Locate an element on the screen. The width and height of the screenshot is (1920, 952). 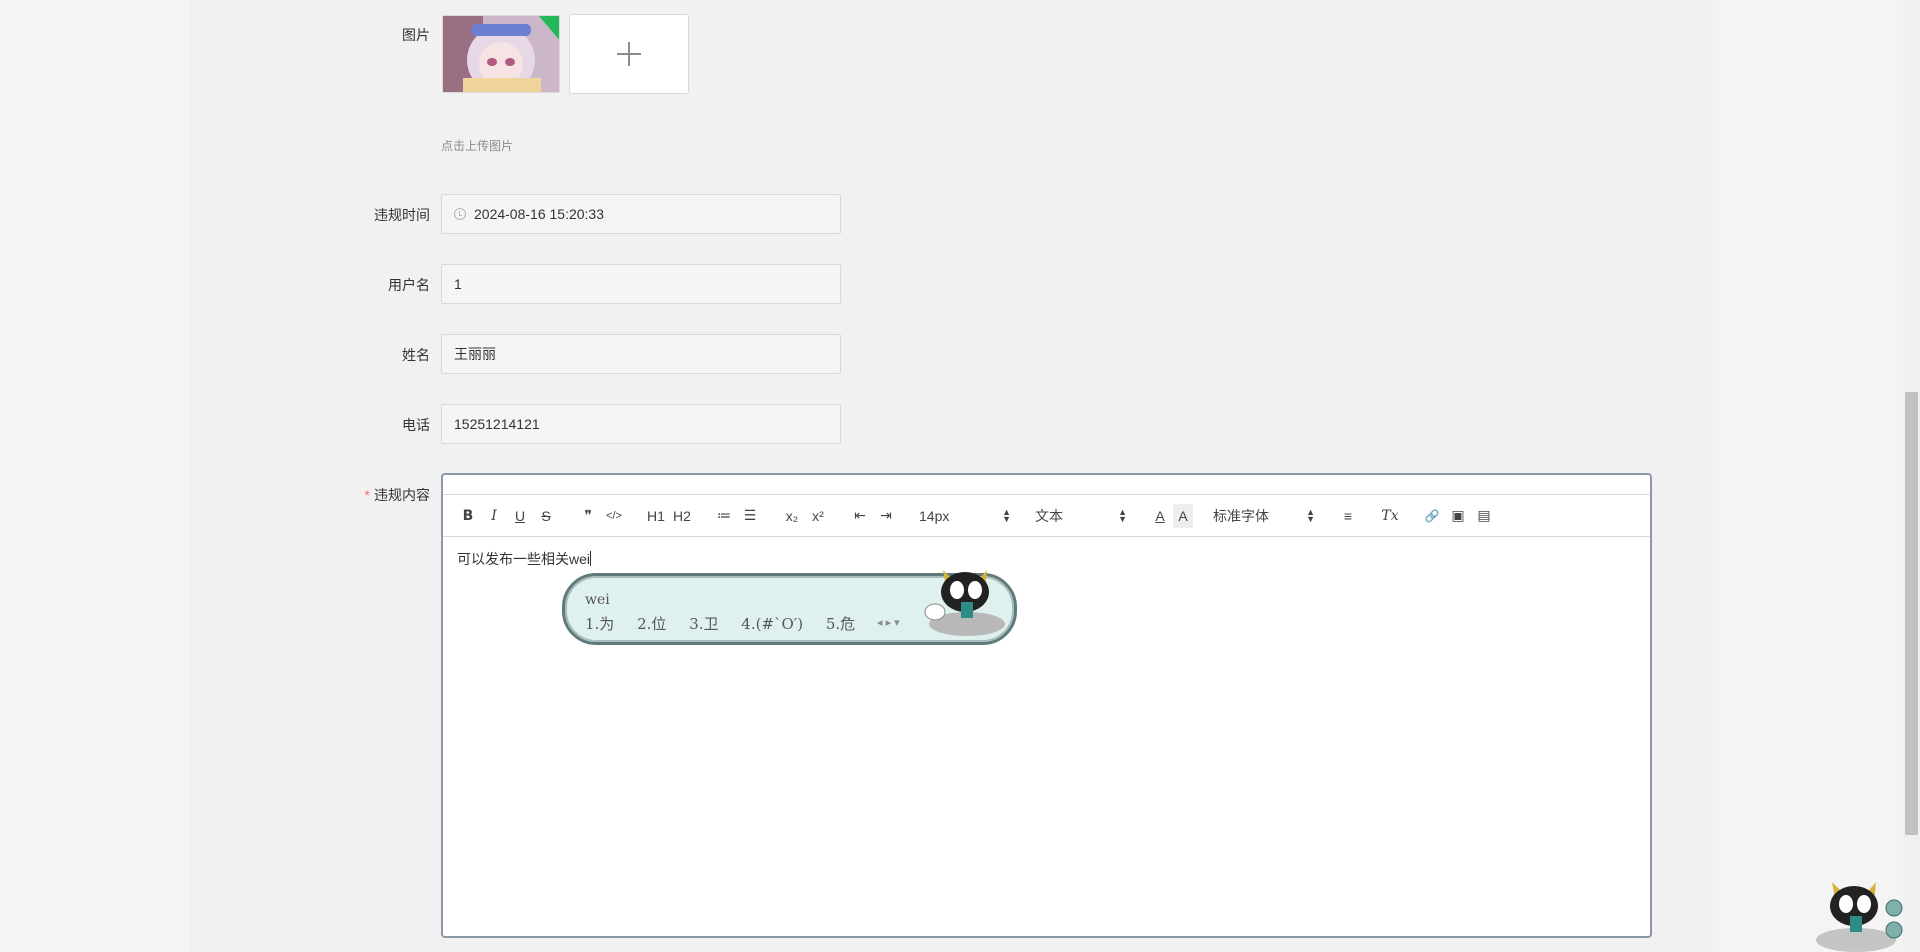
clock-icon is located at coordinates (460, 214).